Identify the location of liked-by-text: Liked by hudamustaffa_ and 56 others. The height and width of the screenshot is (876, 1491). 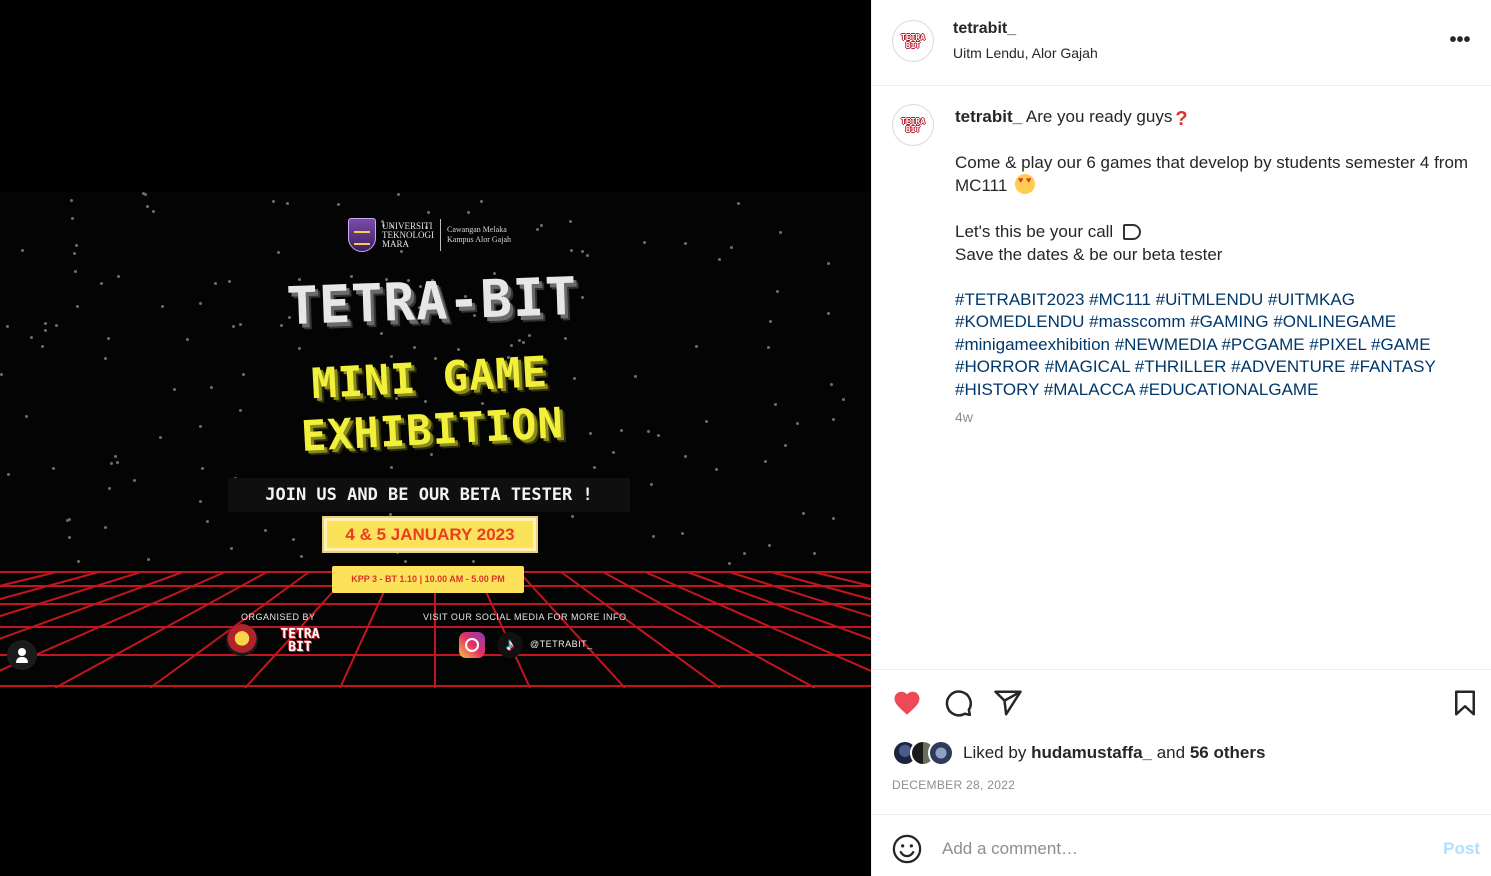
(1114, 753).